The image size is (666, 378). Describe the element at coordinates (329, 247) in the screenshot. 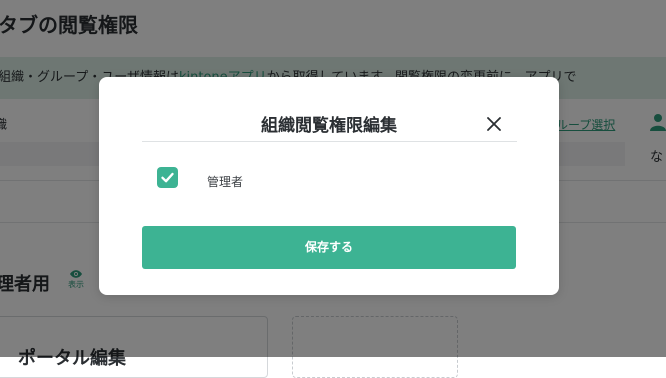

I see `save-button: 保存する` at that location.